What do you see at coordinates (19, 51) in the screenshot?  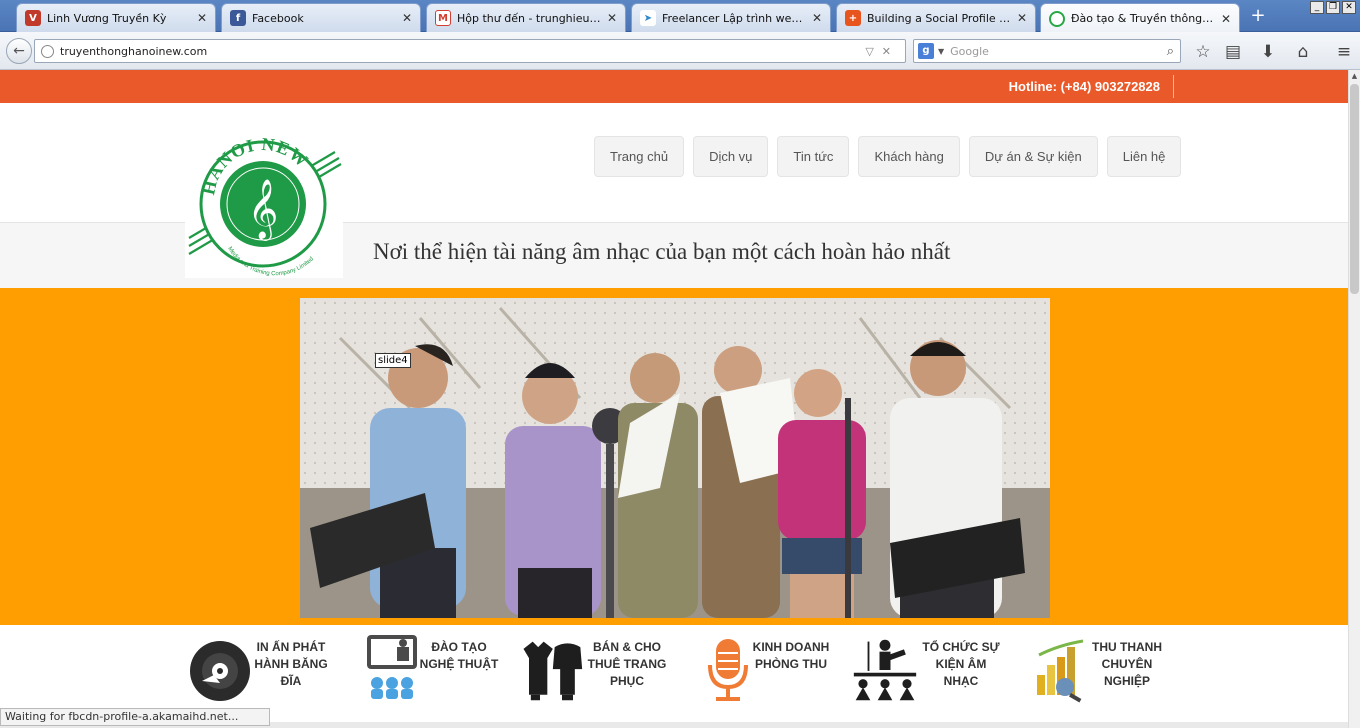 I see `back-arrow-icon: ←` at bounding box center [19, 51].